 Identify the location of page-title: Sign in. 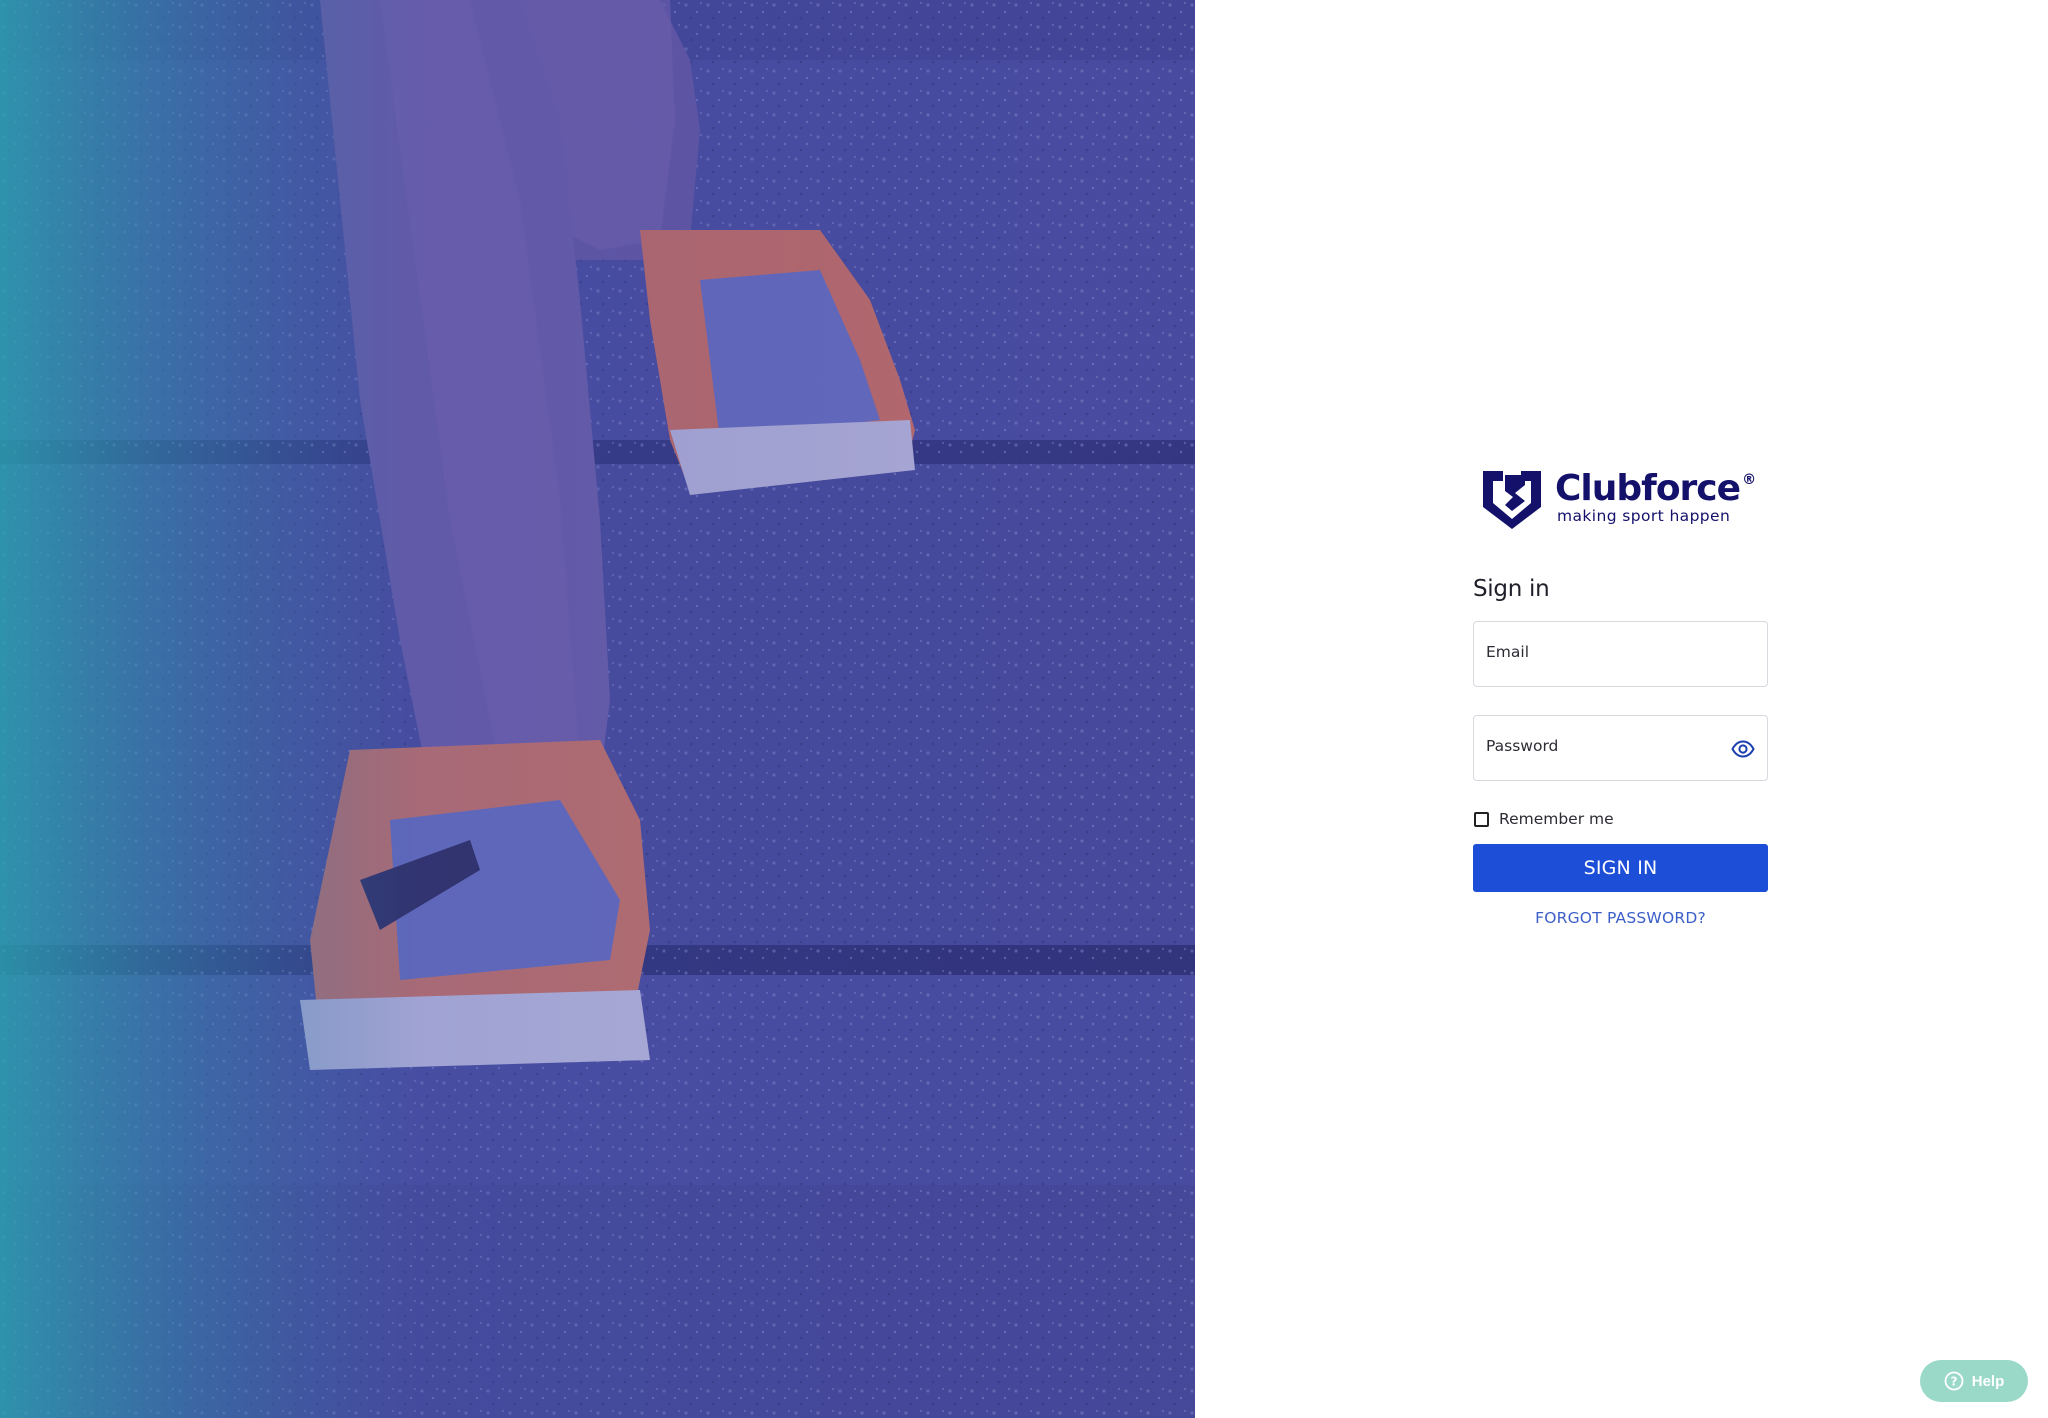
(1511, 589).